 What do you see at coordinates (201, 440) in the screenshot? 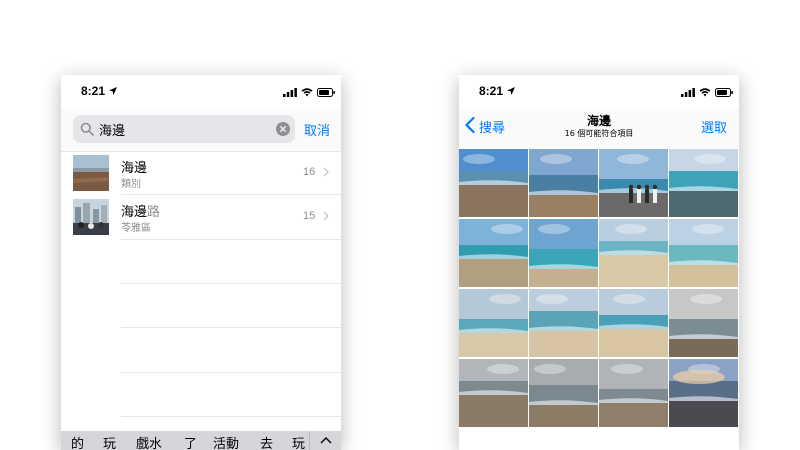
I see `keyboard-suggestion-bar: 的 玩 戲水 了 活動 去 玩` at bounding box center [201, 440].